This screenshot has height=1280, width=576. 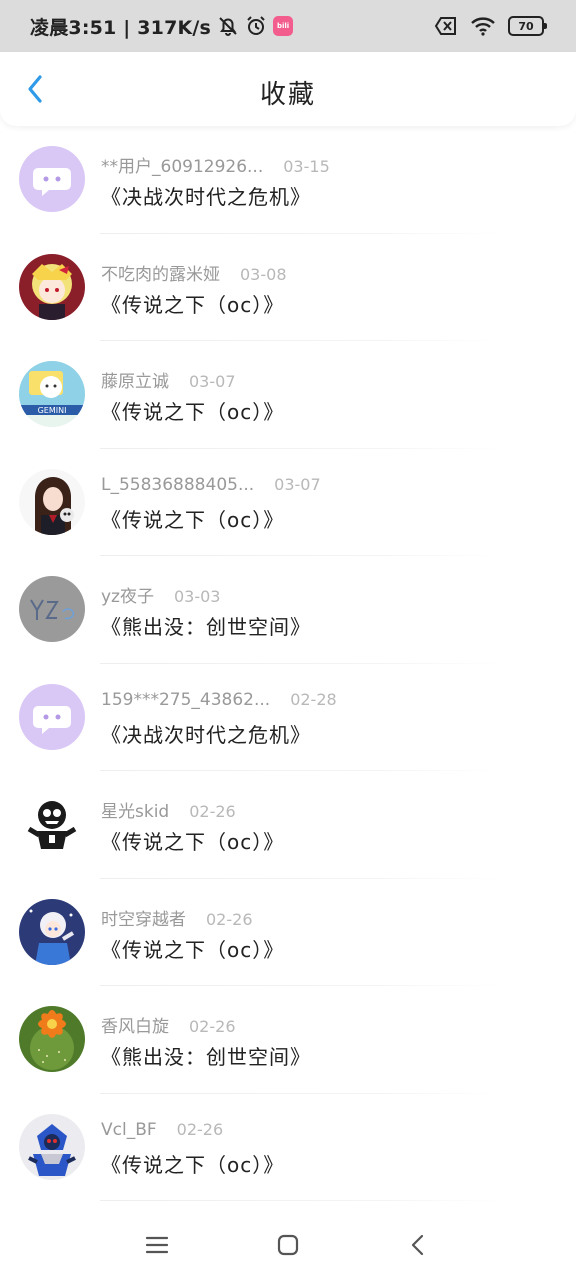 What do you see at coordinates (288, 1040) in the screenshot?
I see `list-item: 香风白旋 02-26 《熊出没：创世空间》` at bounding box center [288, 1040].